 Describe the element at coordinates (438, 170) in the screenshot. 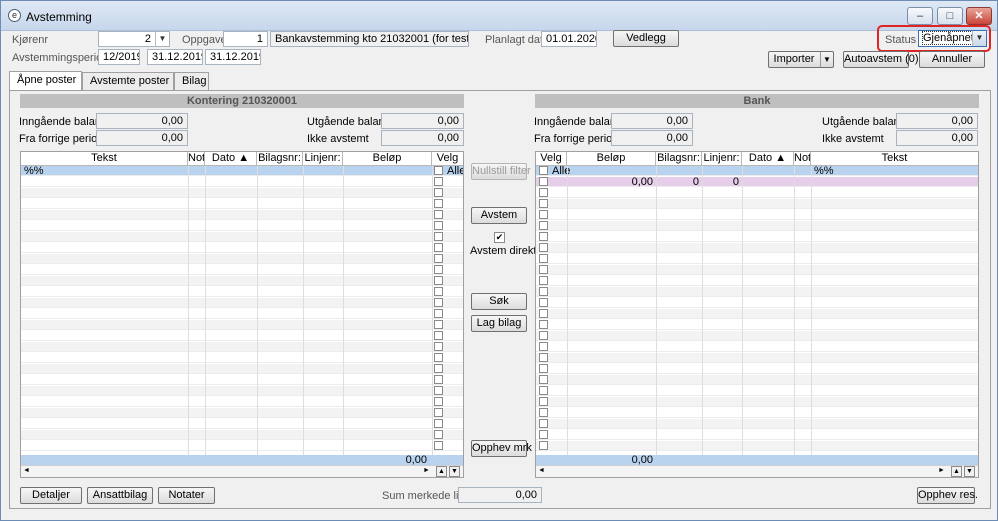

I see `left-select-all-checkbox` at that location.